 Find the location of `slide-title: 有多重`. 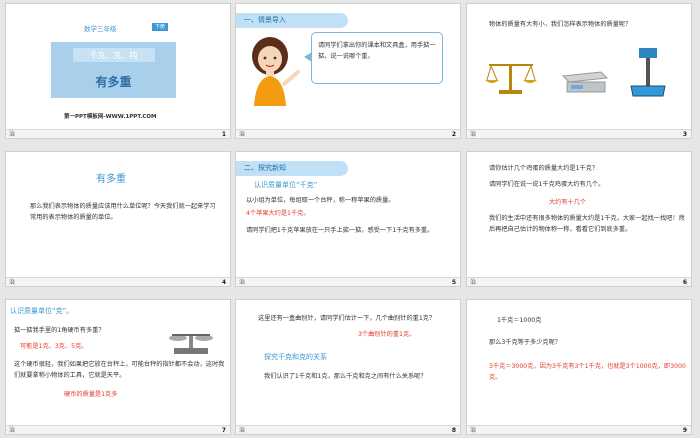

slide-title: 有多重 is located at coordinates (111, 179).